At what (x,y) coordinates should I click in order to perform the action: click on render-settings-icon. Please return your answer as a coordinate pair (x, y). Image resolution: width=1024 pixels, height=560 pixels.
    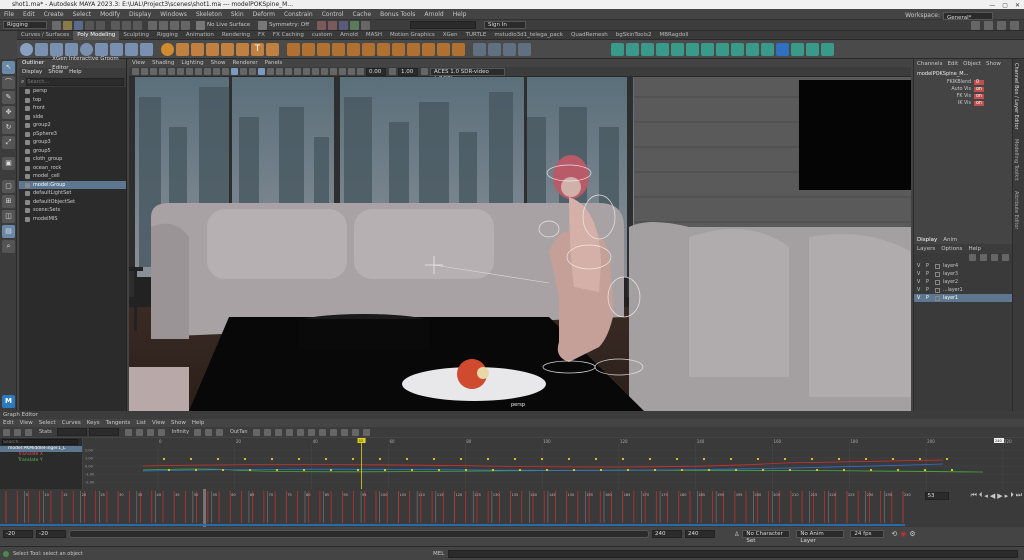
    Looking at the image, I should click on (344, 25).